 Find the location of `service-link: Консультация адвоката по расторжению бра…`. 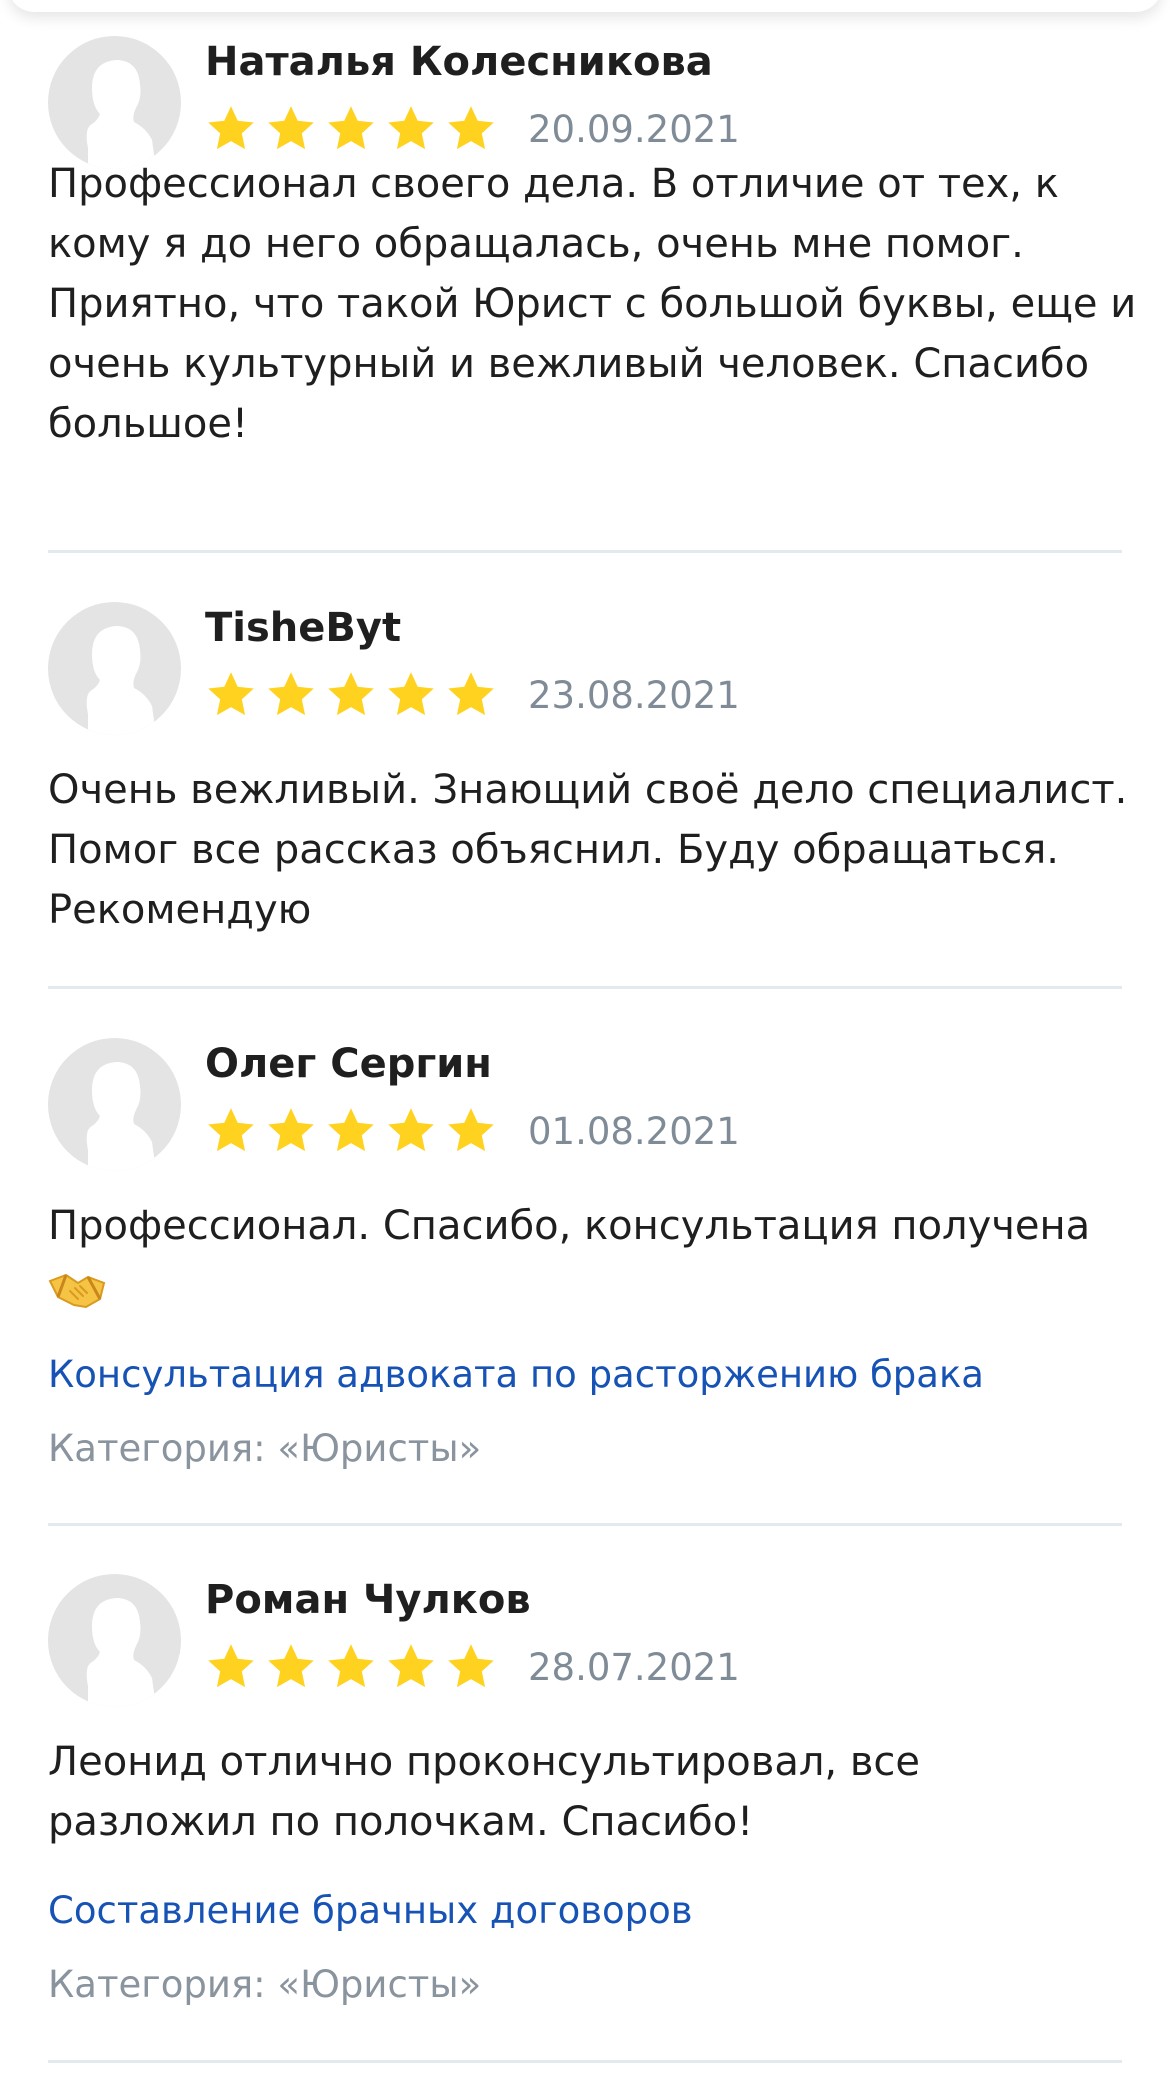

service-link: Консультация адвоката по расторжению бра… is located at coordinates (516, 1375).